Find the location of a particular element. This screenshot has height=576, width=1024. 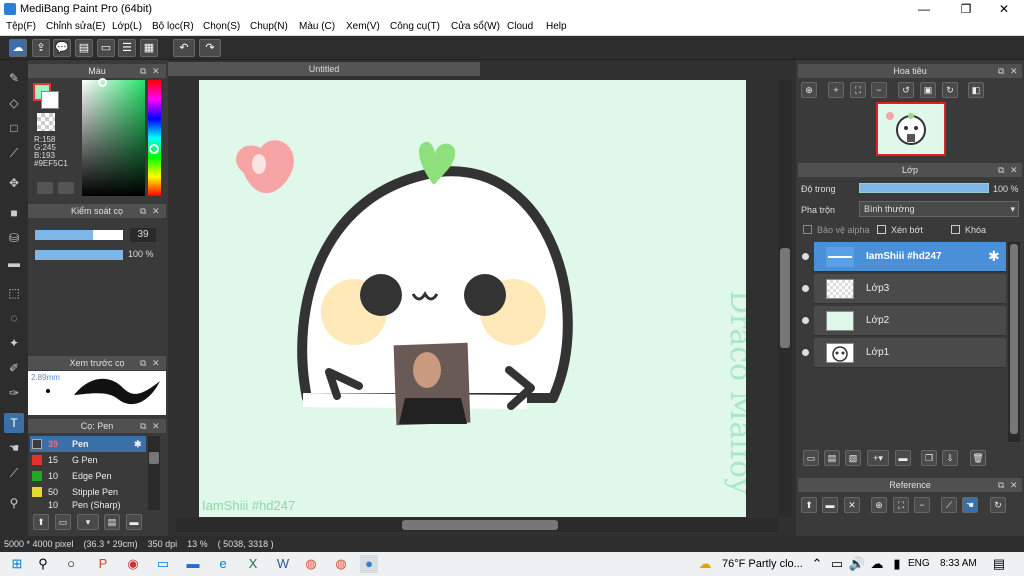

new-layer-icon: ▭ is located at coordinates (811, 458).